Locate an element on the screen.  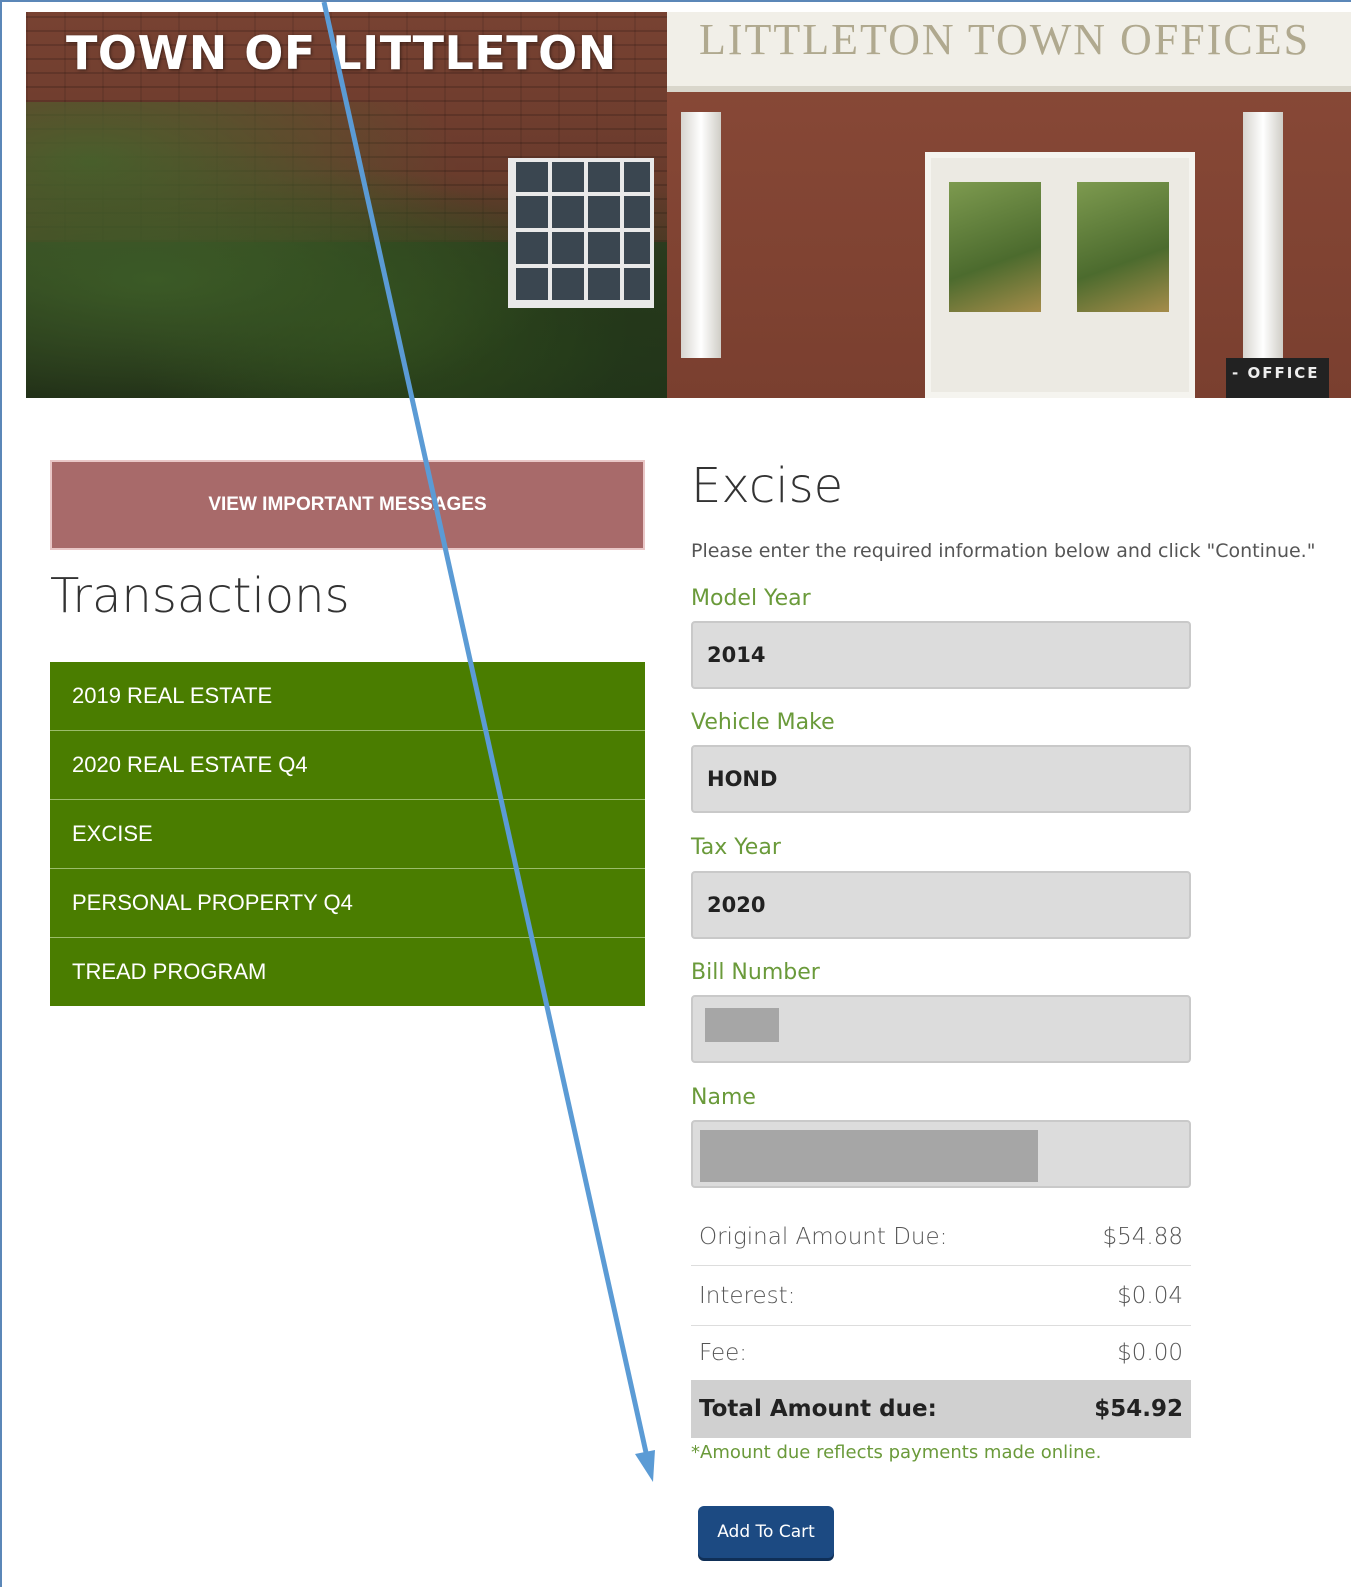
vehicle-make-label: Vehicle Make is located at coordinates (763, 722).